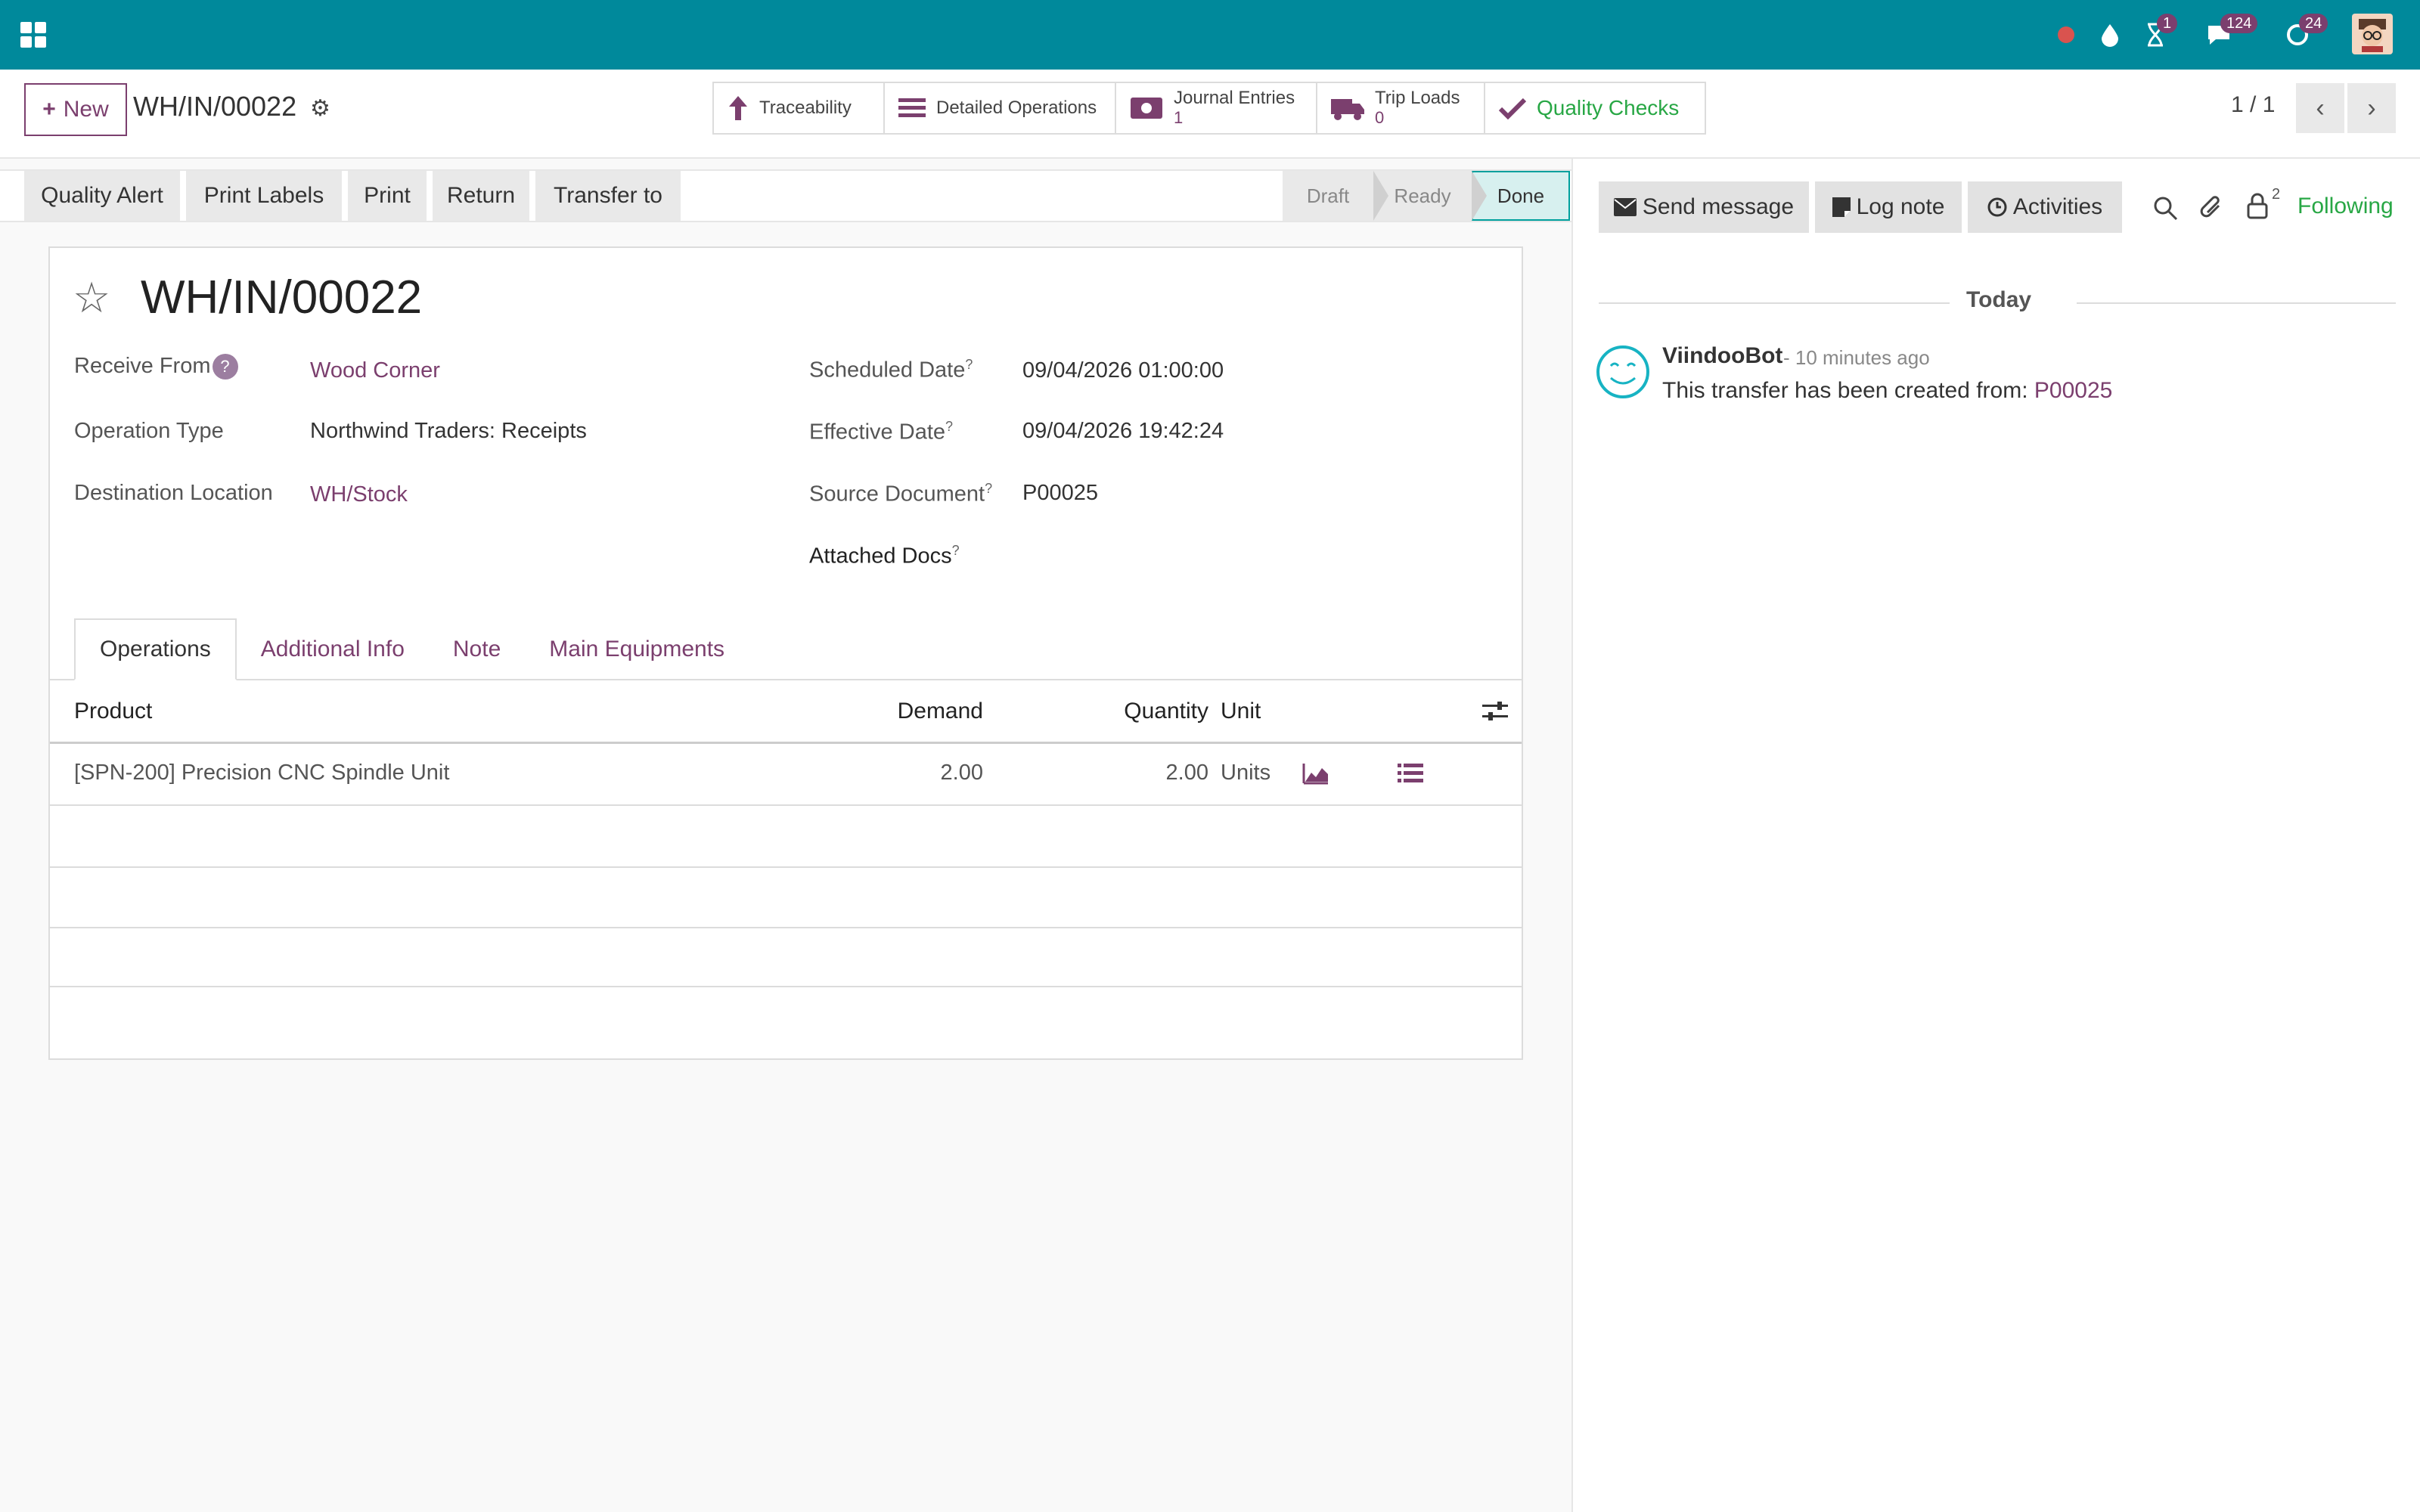 This screenshot has width=2420, height=1512. Describe the element at coordinates (805, 108) in the screenshot. I see `traceability-label: Traceability` at that location.